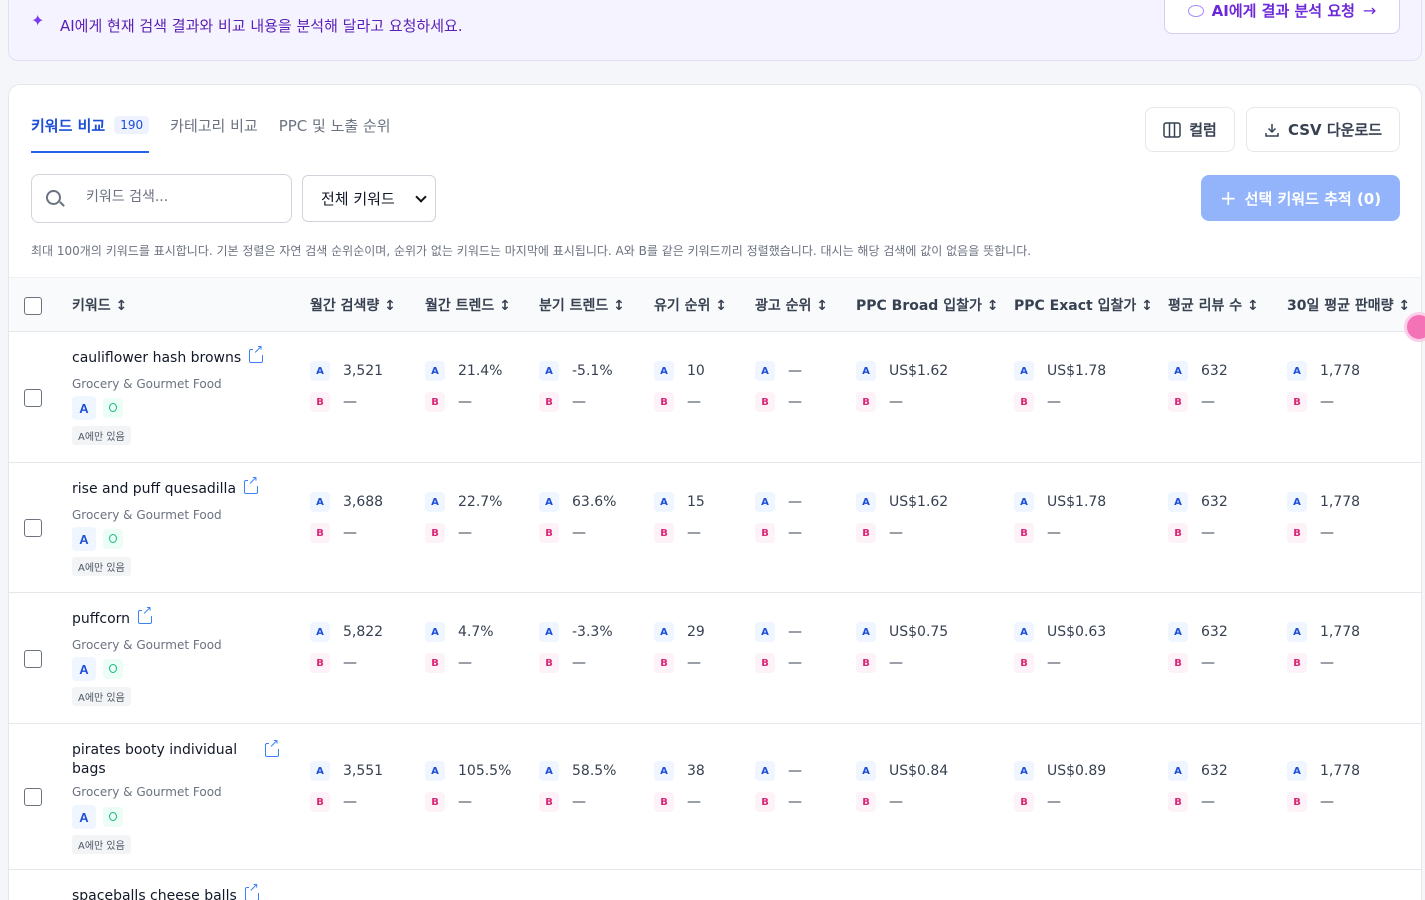  I want to click on col-monthly-volume: 월간 검색량 ↕, so click(353, 305).